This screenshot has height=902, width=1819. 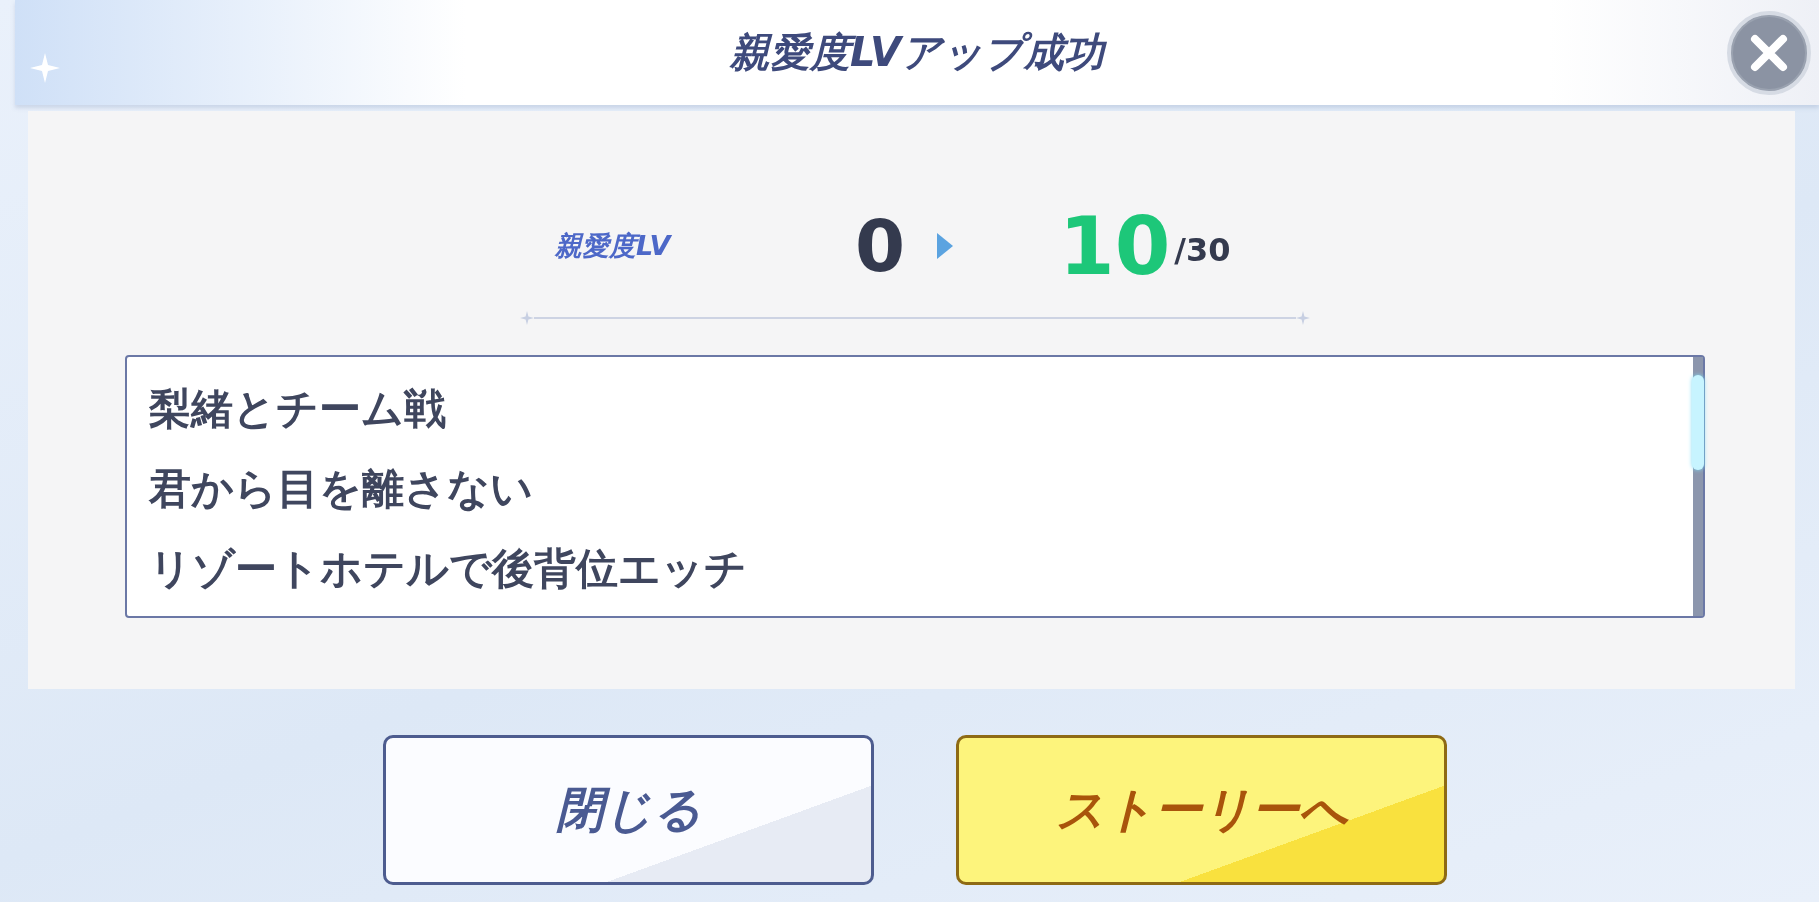 I want to click on arrow-icon, so click(x=945, y=246).